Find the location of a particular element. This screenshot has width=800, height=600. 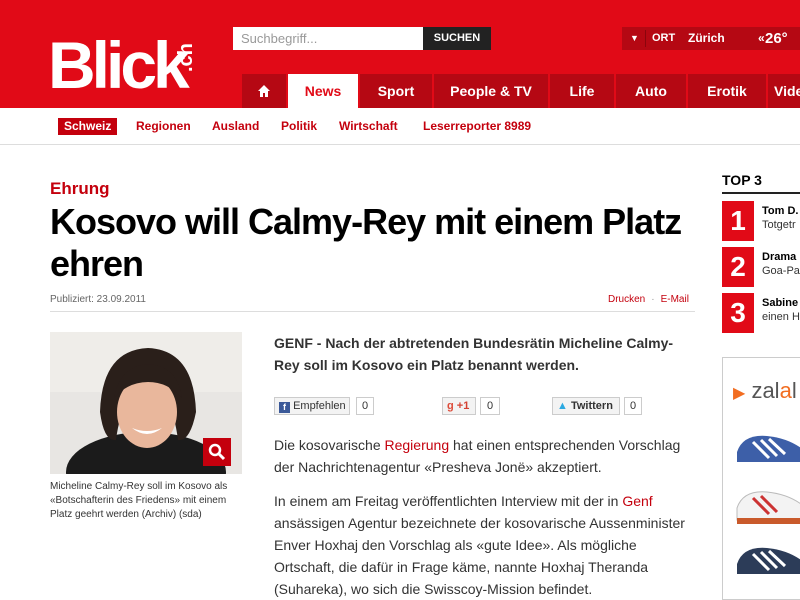

logo-suffix: .ch is located at coordinates (186, 57).